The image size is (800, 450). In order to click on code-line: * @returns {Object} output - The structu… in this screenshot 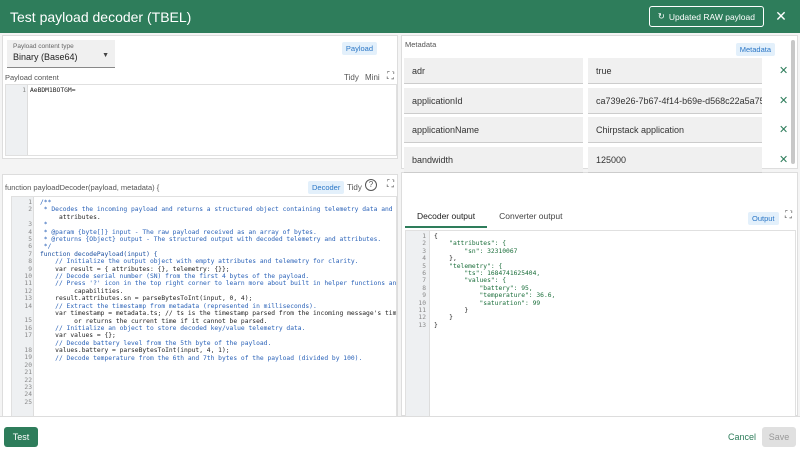, I will do `click(211, 240)`.